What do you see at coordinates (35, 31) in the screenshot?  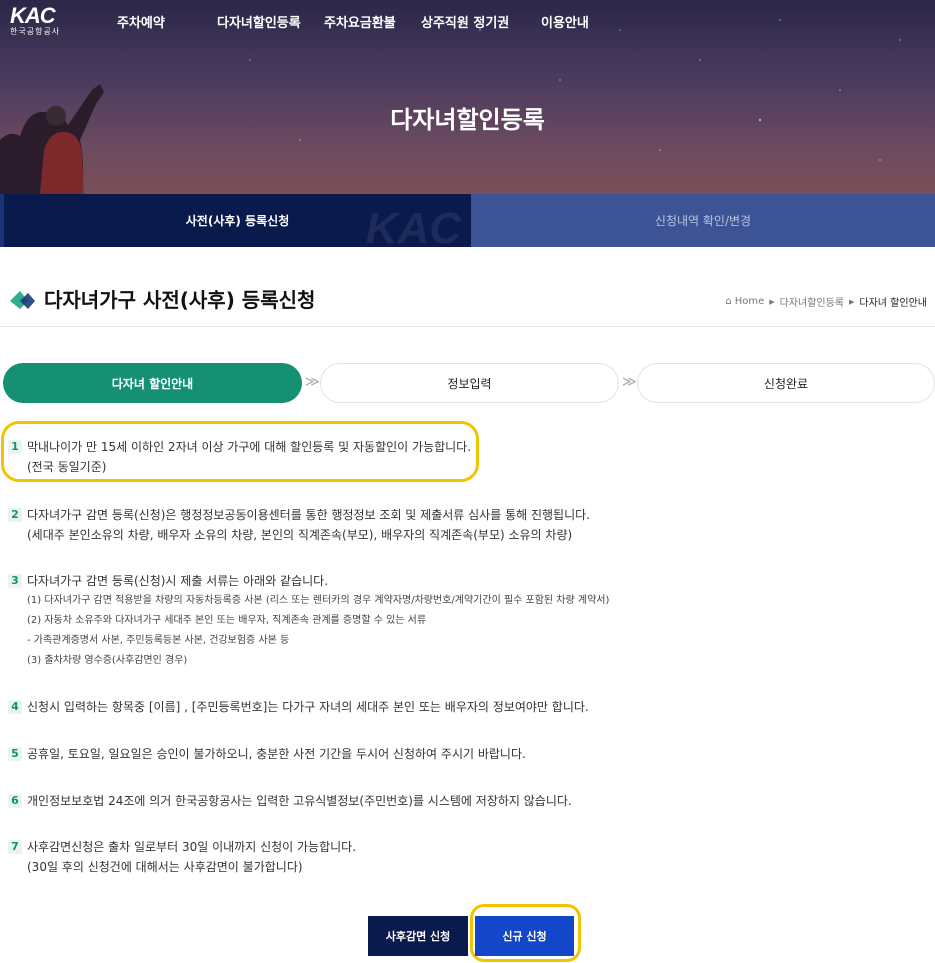 I see `logo-subtext: 한국공항공사` at bounding box center [35, 31].